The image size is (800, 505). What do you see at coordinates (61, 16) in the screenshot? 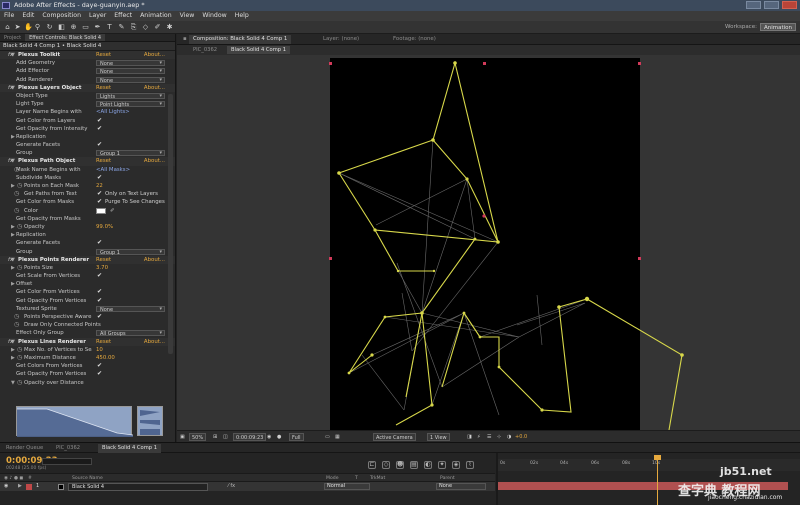
I see `menu-composition: Composition` at bounding box center [61, 16].